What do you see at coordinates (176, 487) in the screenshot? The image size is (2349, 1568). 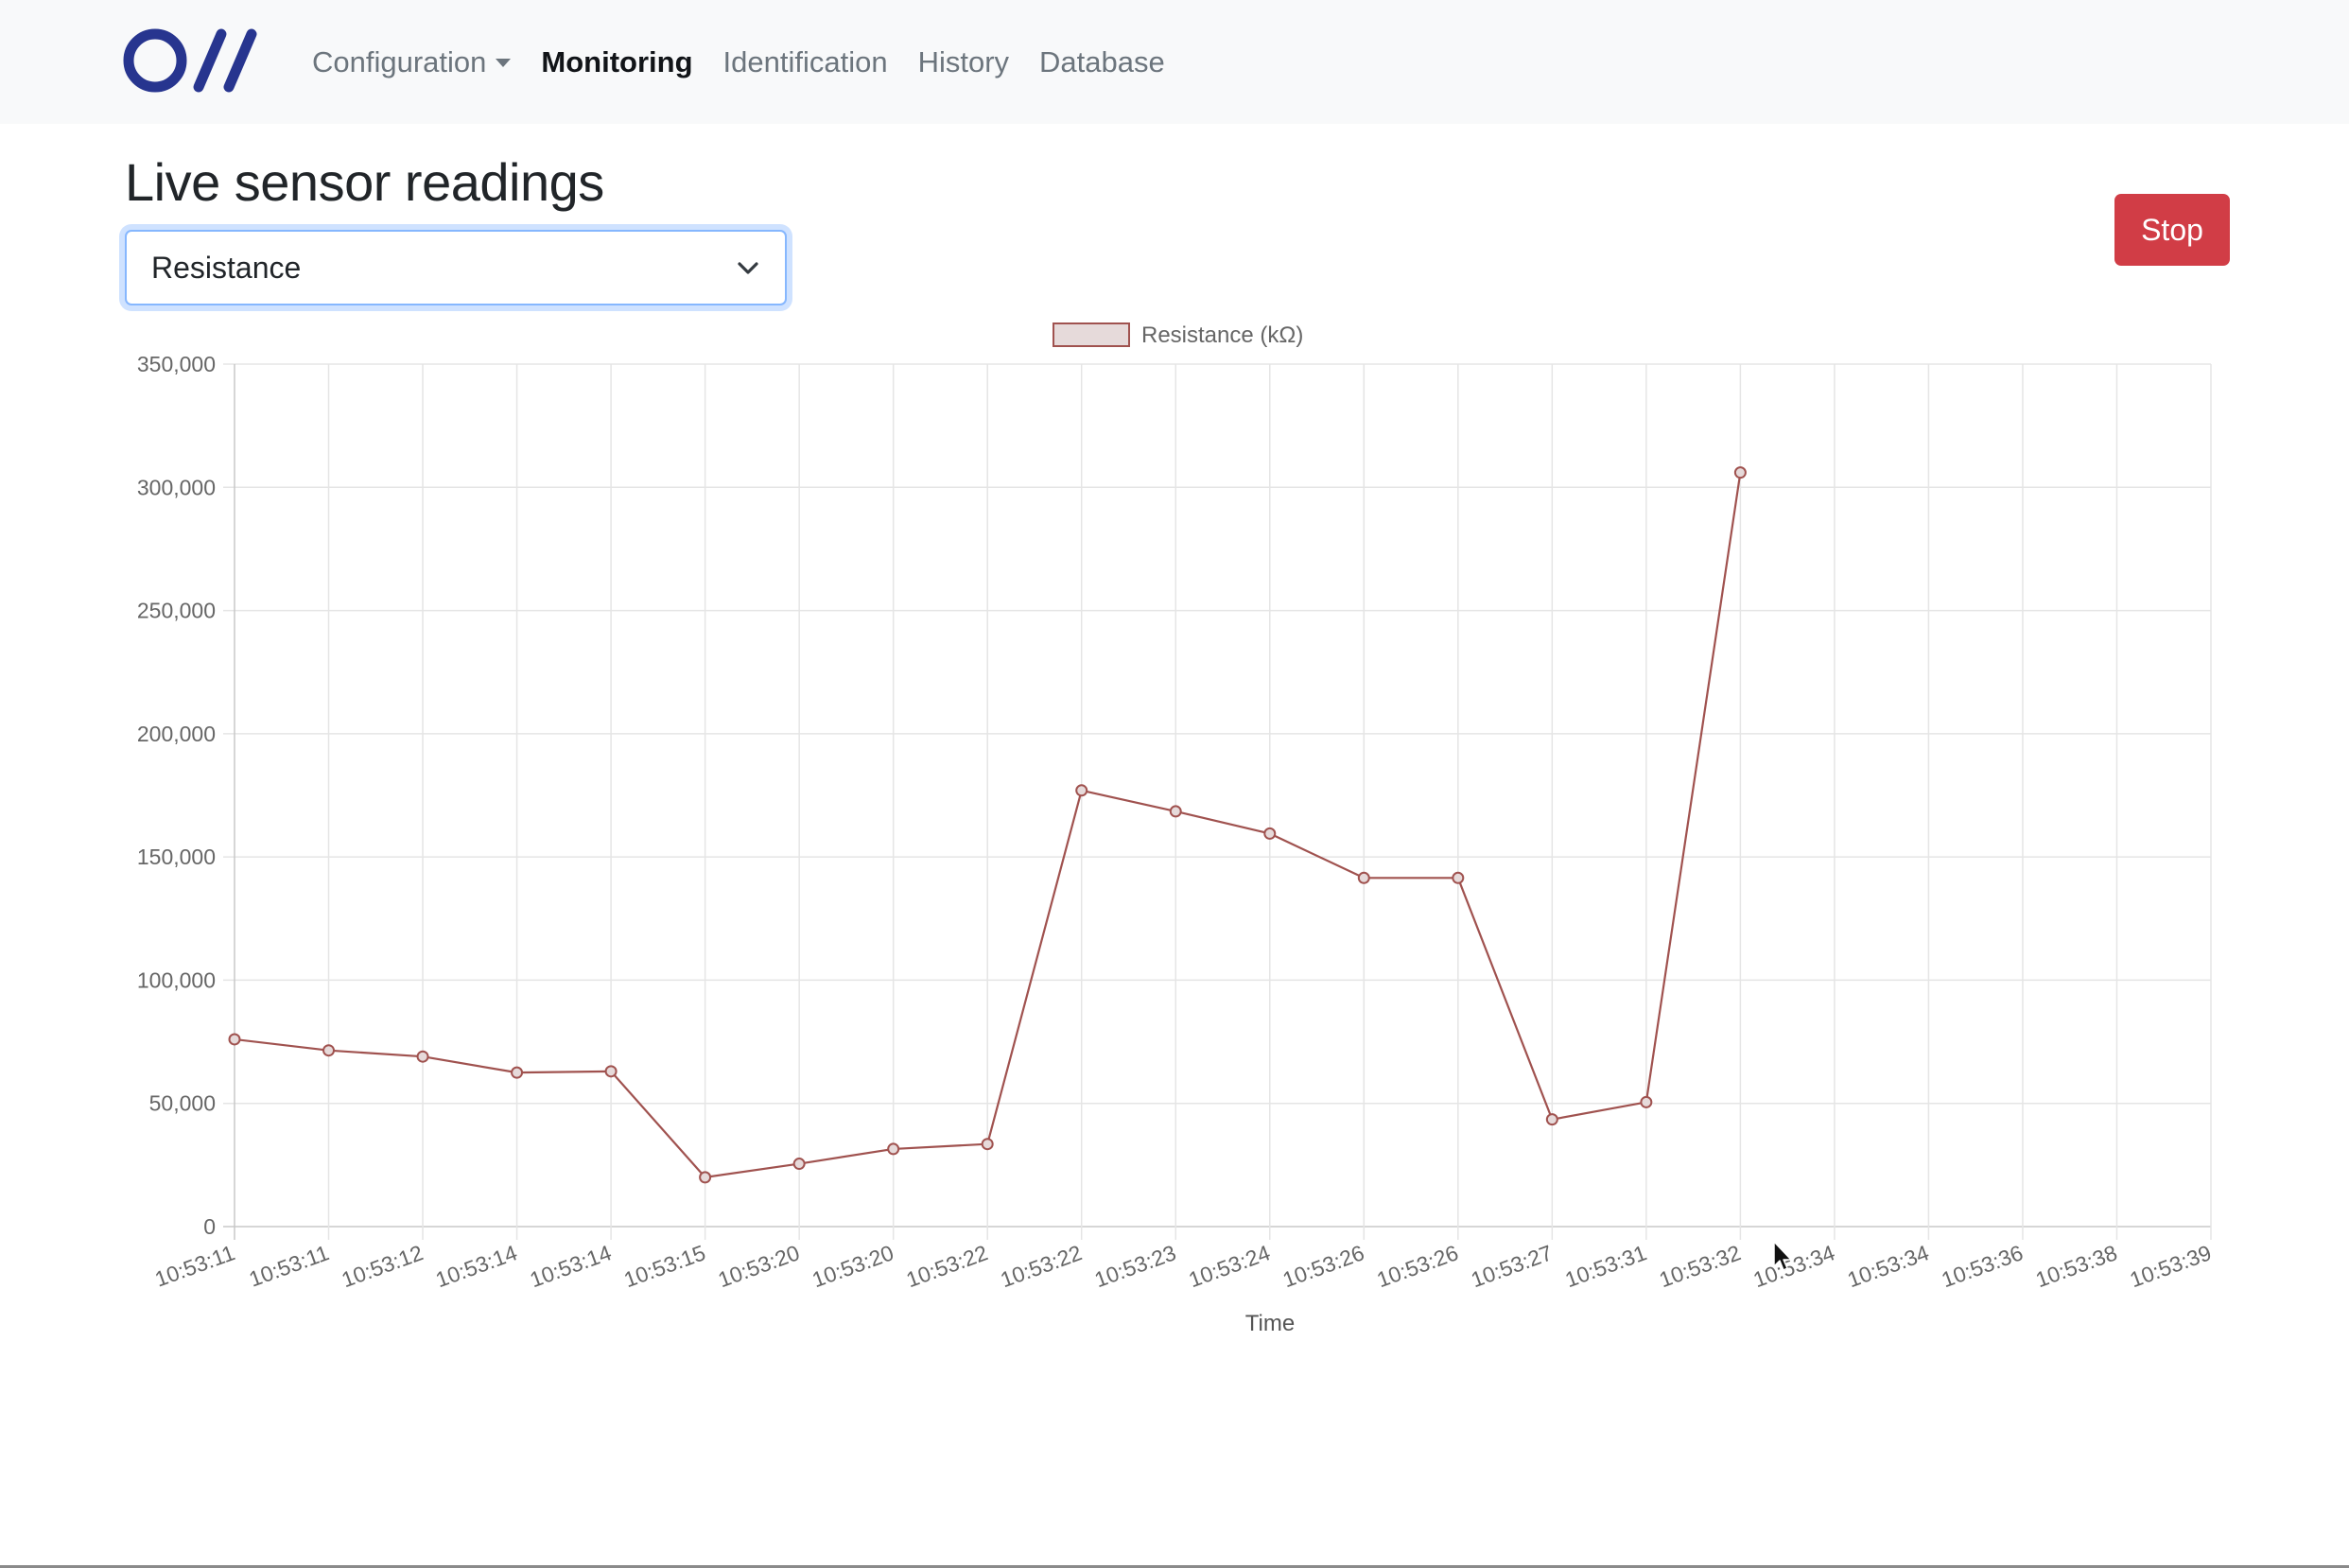 I see `y-tick-label: 300,000` at bounding box center [176, 487].